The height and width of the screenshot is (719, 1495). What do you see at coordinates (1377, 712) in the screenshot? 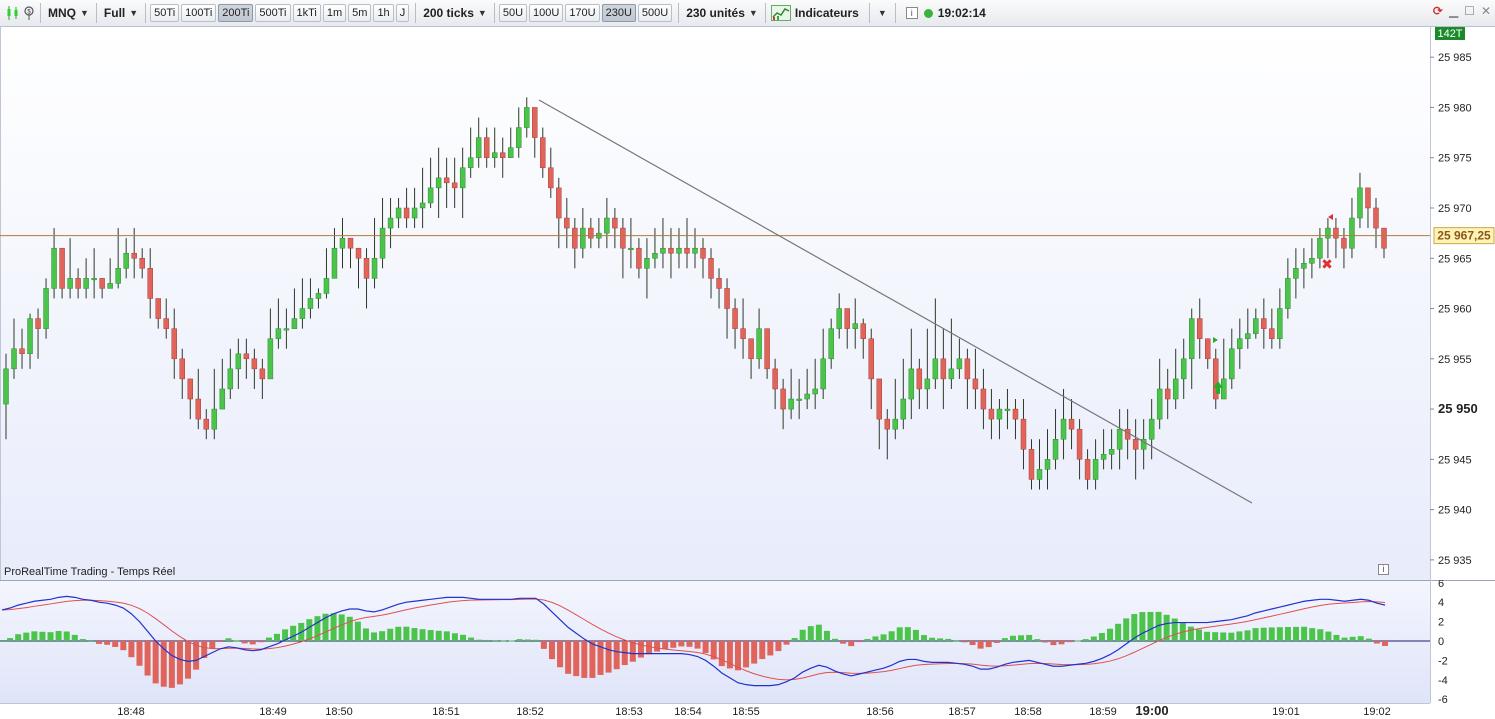
I see `time-label: 19:02` at bounding box center [1377, 712].